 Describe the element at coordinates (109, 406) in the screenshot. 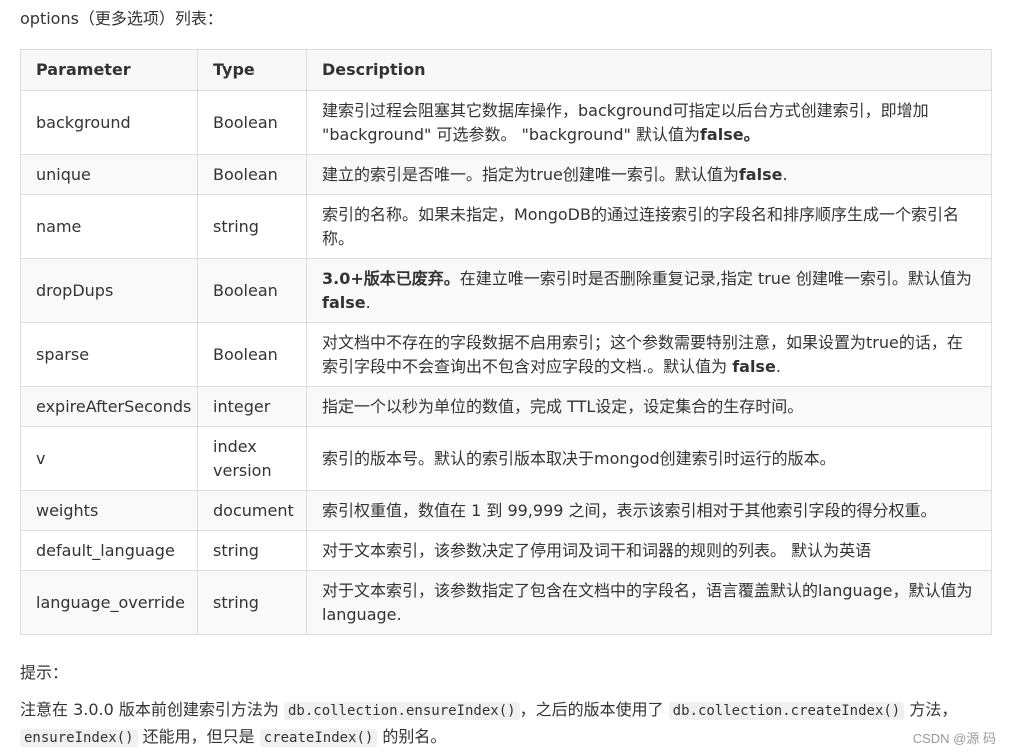

I see `parameter-cell: expireAfterSeconds` at that location.